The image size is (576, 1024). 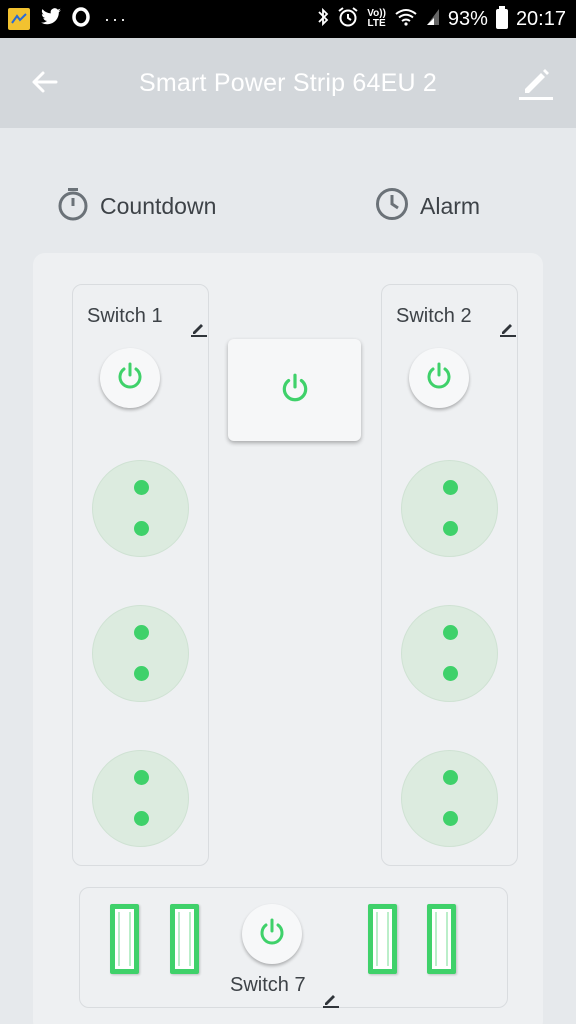 I want to click on volte-indicator: Vo)) LTE, so click(x=376, y=18).